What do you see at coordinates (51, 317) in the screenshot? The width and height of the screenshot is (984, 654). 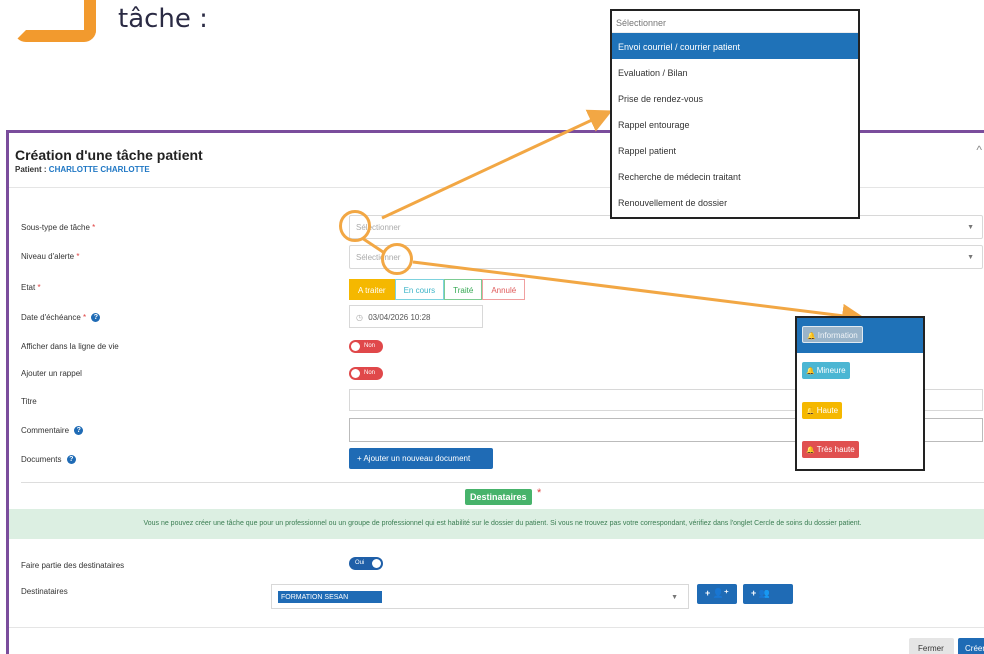 I see `due-label-text: Date d'échéance` at bounding box center [51, 317].